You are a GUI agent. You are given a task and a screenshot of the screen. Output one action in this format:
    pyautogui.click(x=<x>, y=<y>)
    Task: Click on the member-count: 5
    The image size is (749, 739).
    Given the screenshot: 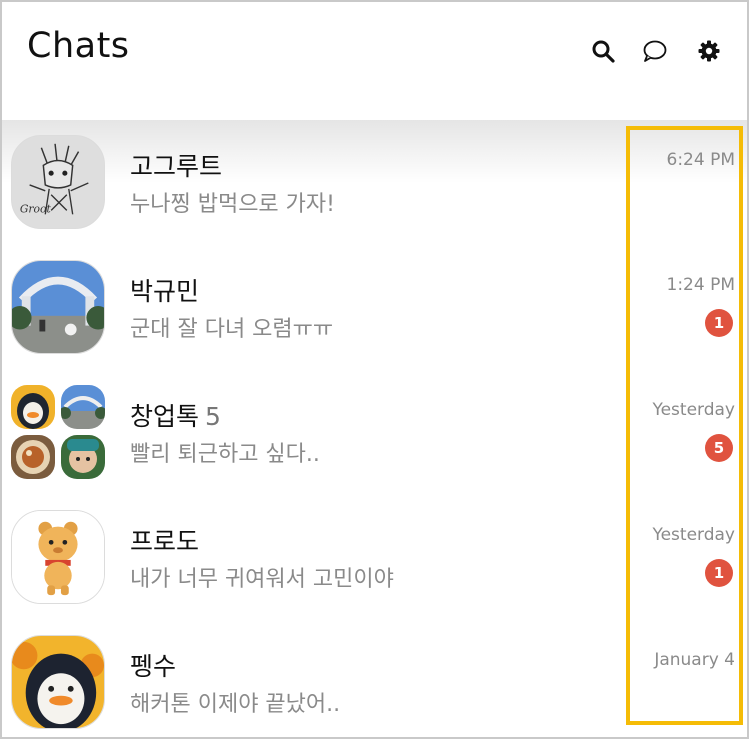 What is the action you would take?
    pyautogui.click(x=213, y=416)
    